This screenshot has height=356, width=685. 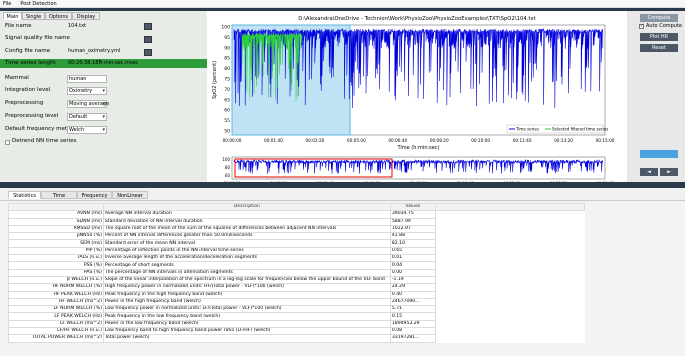 I want to click on measure-cell: PIP (%), so click(x=56, y=251).